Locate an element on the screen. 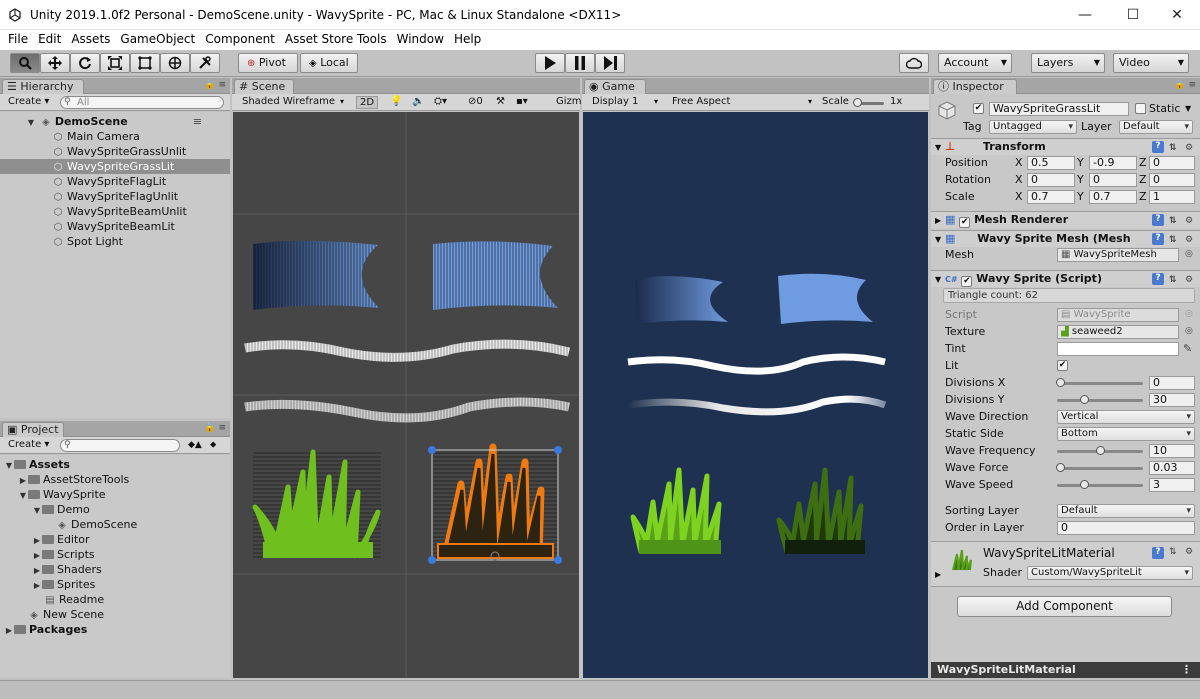  hand-tool-button is located at coordinates (25, 63).